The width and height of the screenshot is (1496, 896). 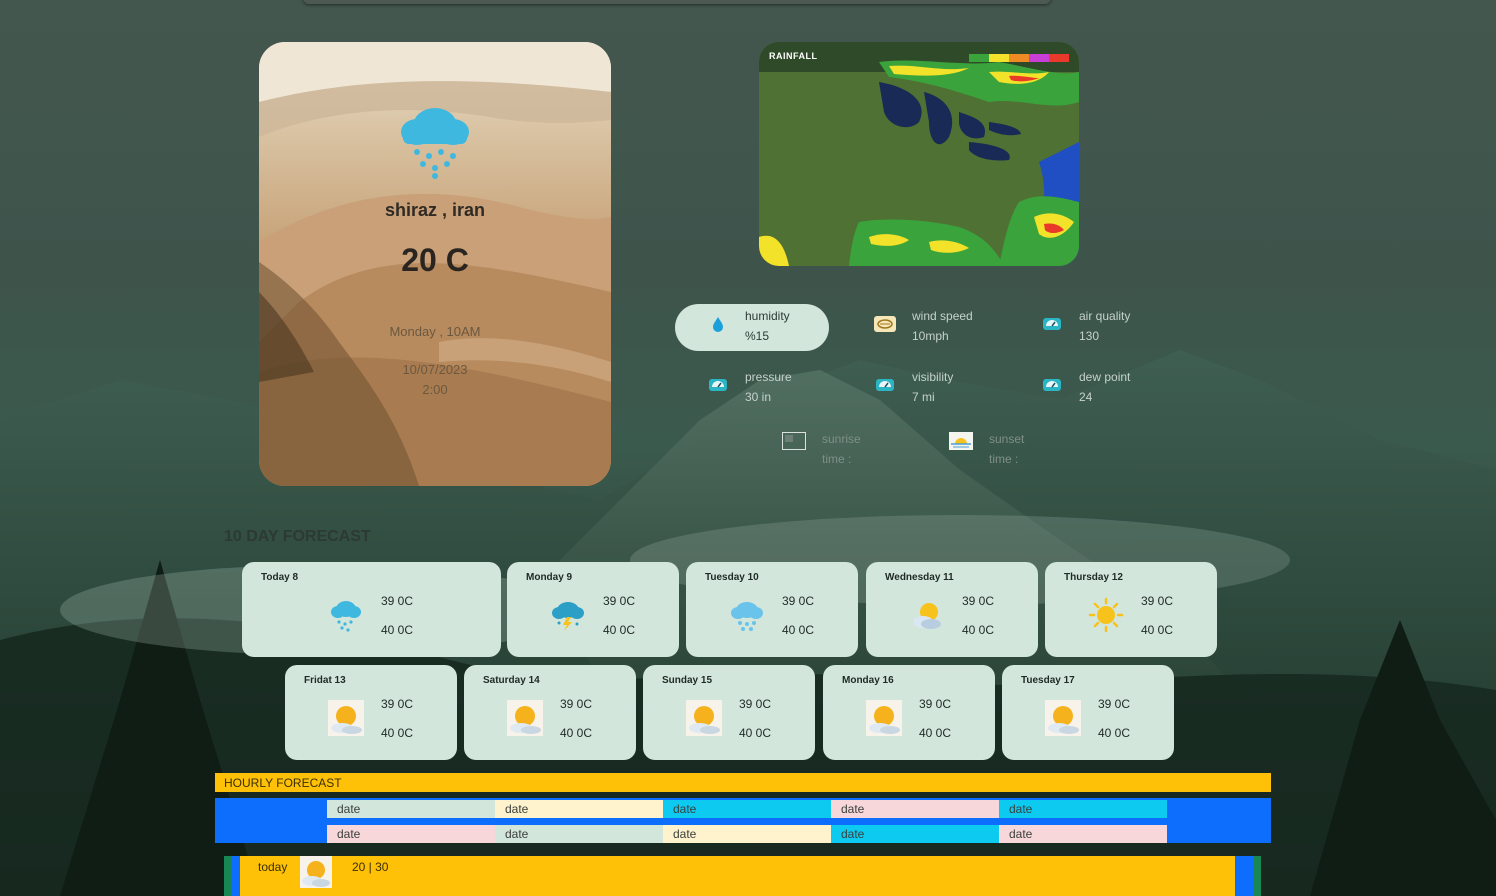 I want to click on stat-label: pressure, so click(x=768, y=377).